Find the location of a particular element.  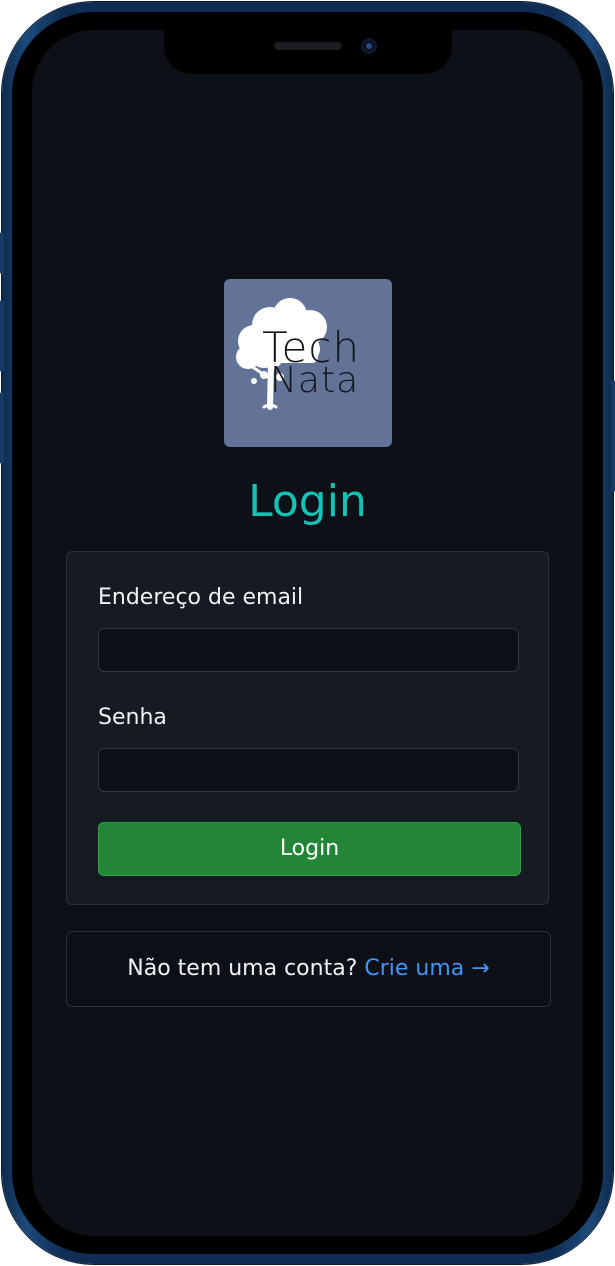

page-title: Login is located at coordinates (307, 501).